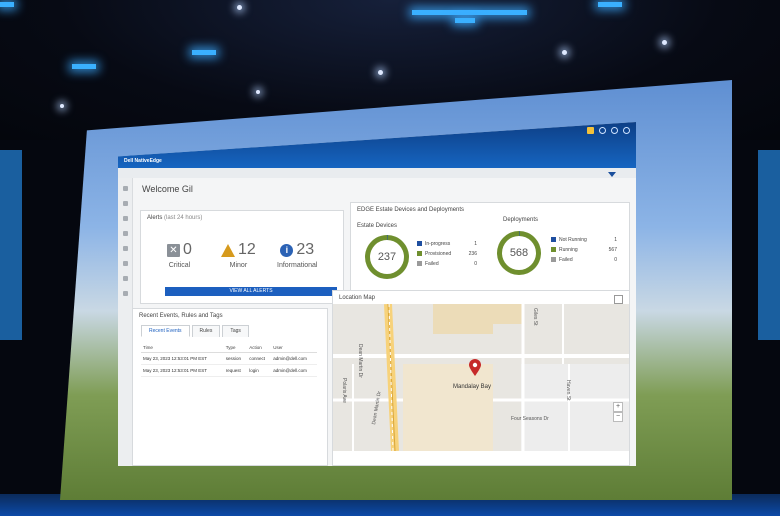 Image resolution: width=780 pixels, height=516 pixels. What do you see at coordinates (235, 358) in the screenshot?
I see `cell-type: session` at bounding box center [235, 358].